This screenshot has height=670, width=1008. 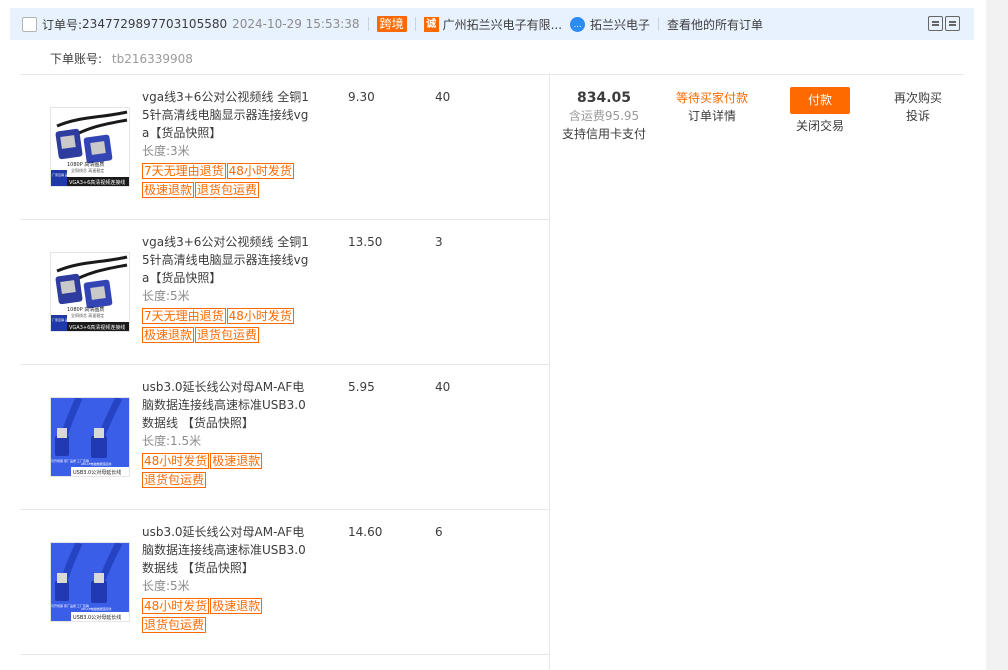 I want to click on item-quantity: 6, so click(x=439, y=532).